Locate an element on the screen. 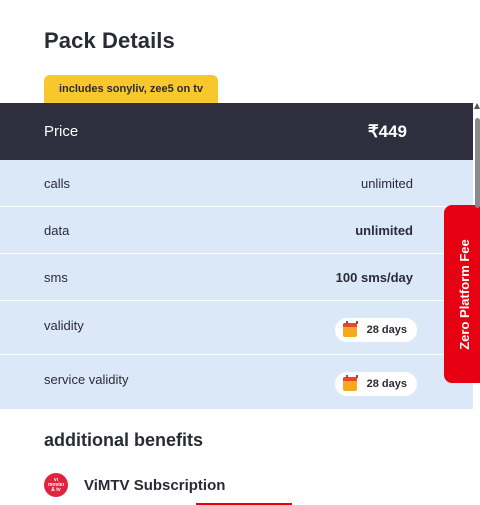 Image resolution: width=480 pixels, height=505 pixels. detail-key: calls is located at coordinates (57, 183).